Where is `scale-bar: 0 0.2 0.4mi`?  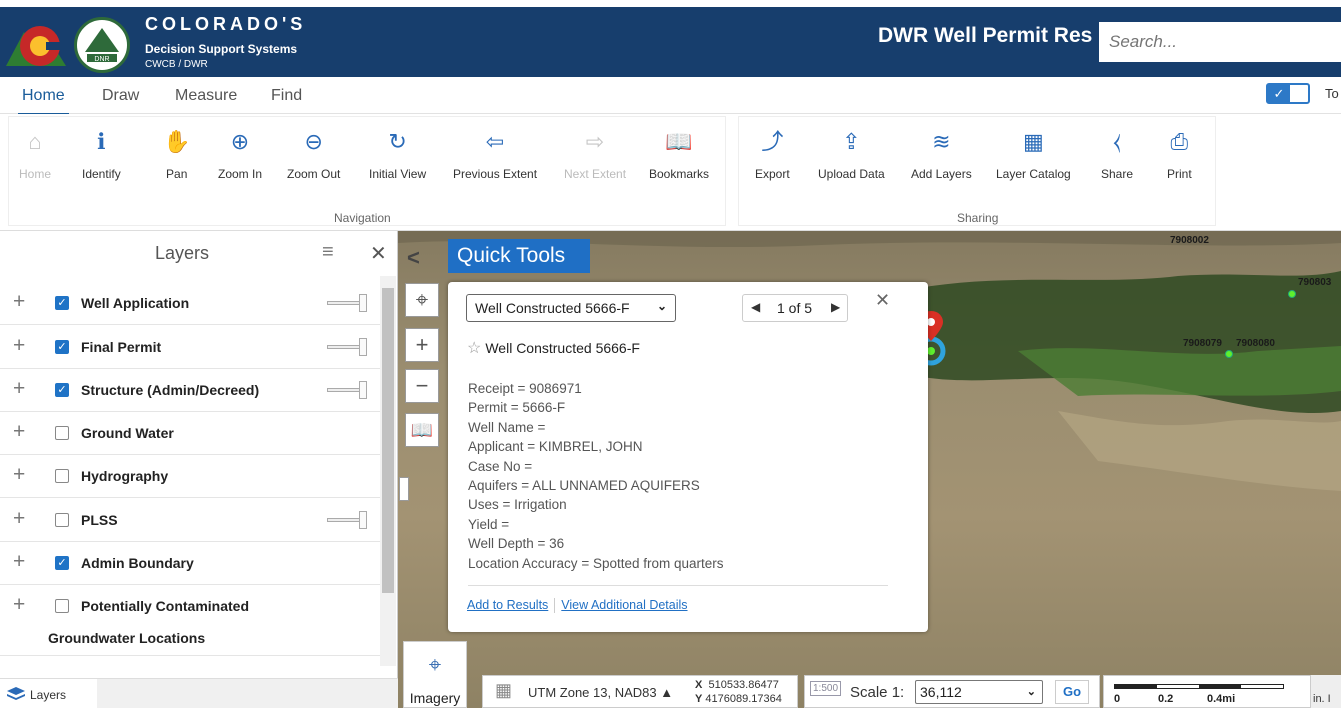 scale-bar: 0 0.2 0.4mi is located at coordinates (1207, 691).